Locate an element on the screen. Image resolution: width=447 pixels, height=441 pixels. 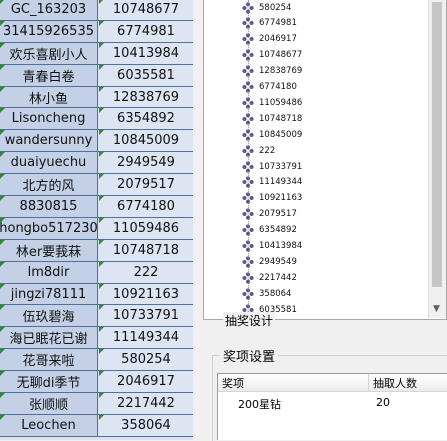
value-cell: 10748718 is located at coordinates (146, 250).